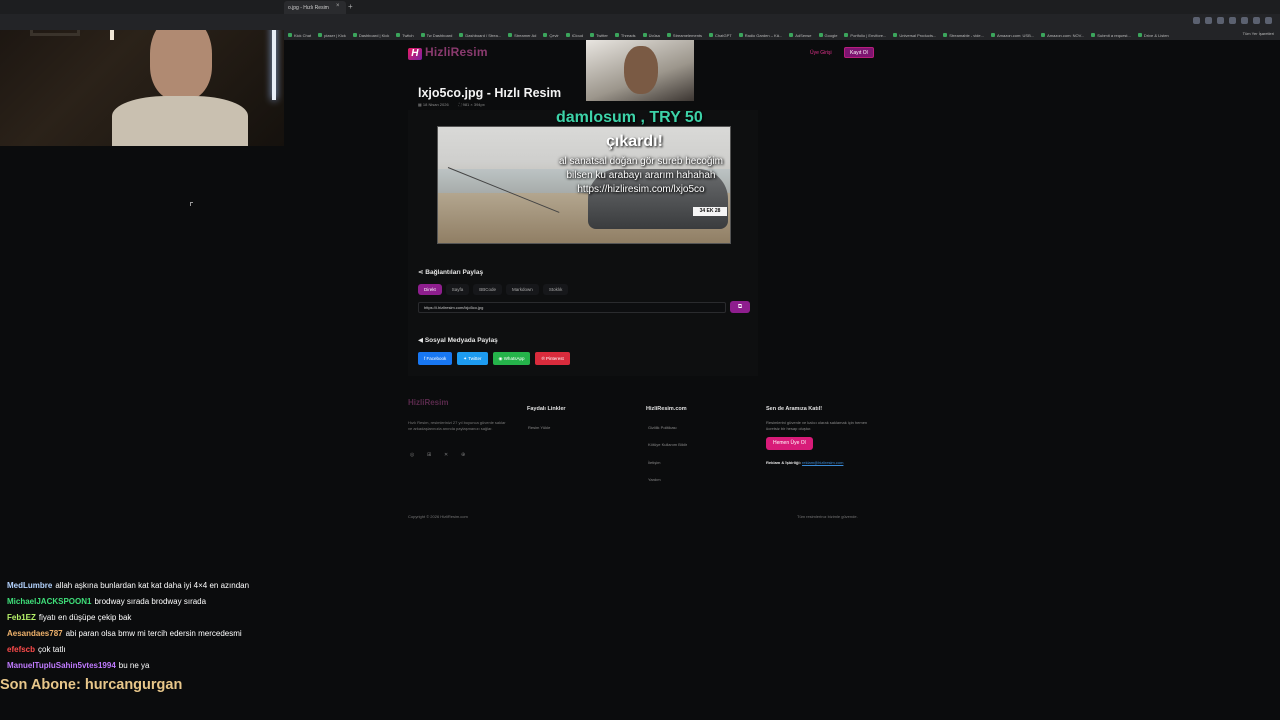 The height and width of the screenshot is (720, 1280). Describe the element at coordinates (859, 52) in the screenshot. I see `register-button: Kayıt Ol` at that location.